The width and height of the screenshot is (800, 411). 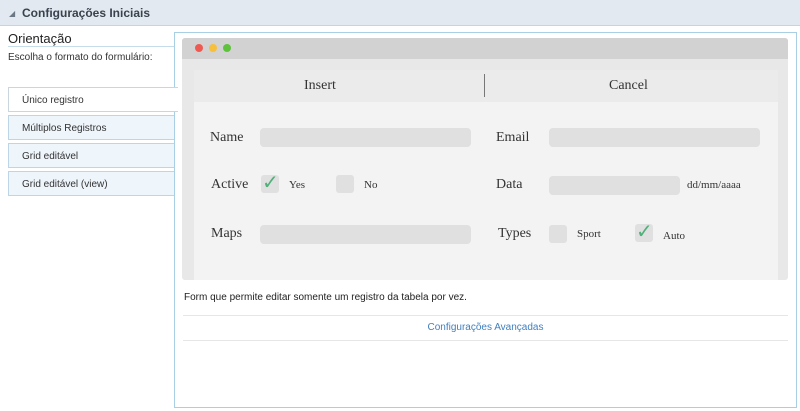 I want to click on sport-label: Sport, so click(x=589, y=234).